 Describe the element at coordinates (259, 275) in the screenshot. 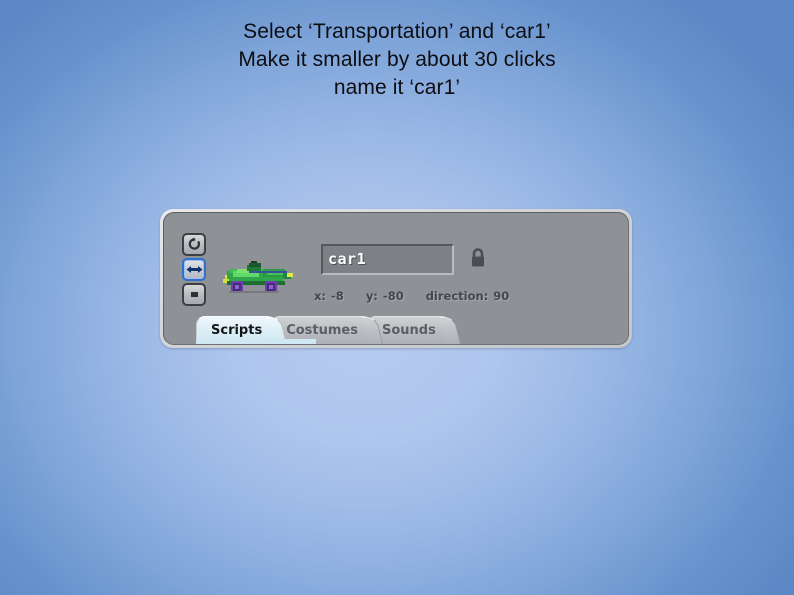

I see `sprite-thumbnail` at that location.